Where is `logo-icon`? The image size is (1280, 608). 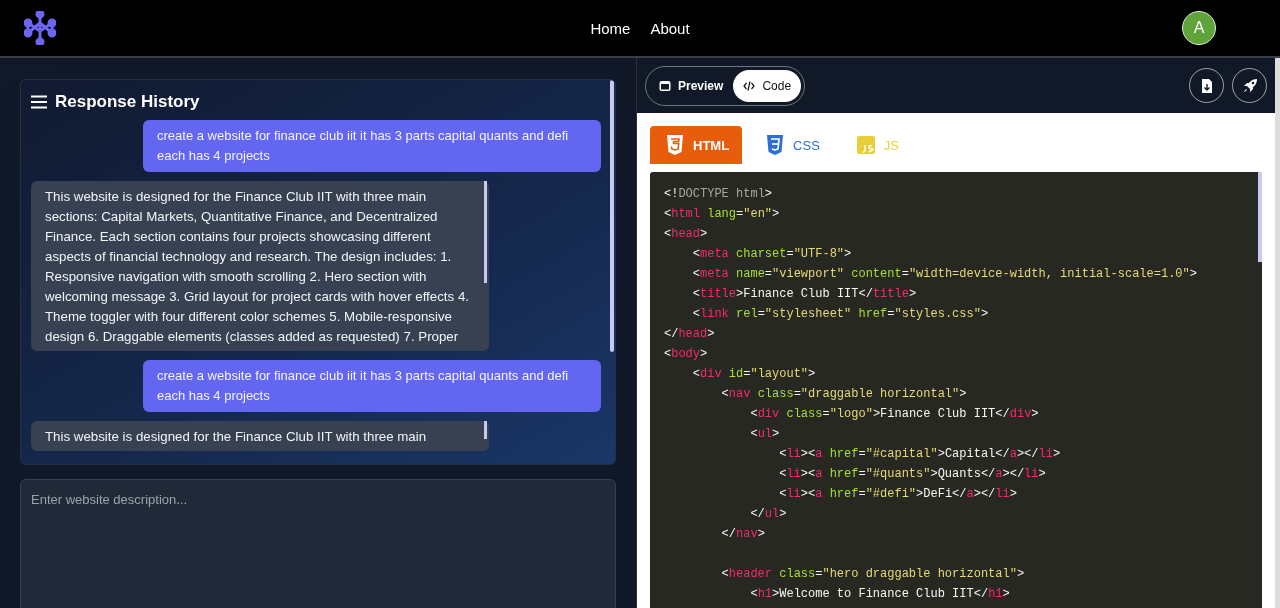
logo-icon is located at coordinates (40, 28).